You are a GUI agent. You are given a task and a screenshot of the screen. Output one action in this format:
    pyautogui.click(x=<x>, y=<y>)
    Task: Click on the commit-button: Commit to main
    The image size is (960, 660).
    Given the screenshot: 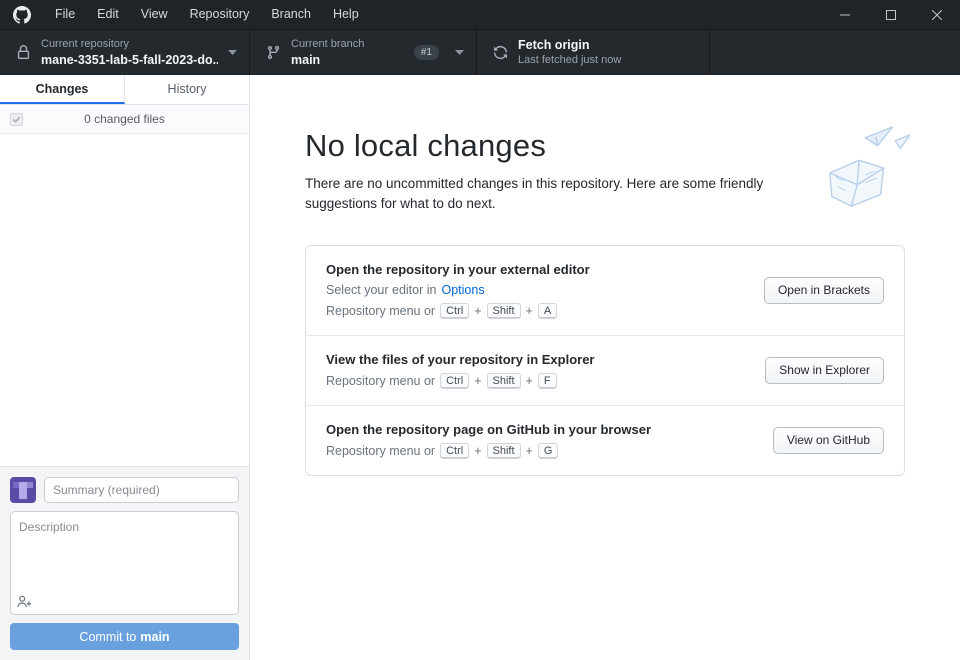 What is the action you would take?
    pyautogui.click(x=124, y=636)
    